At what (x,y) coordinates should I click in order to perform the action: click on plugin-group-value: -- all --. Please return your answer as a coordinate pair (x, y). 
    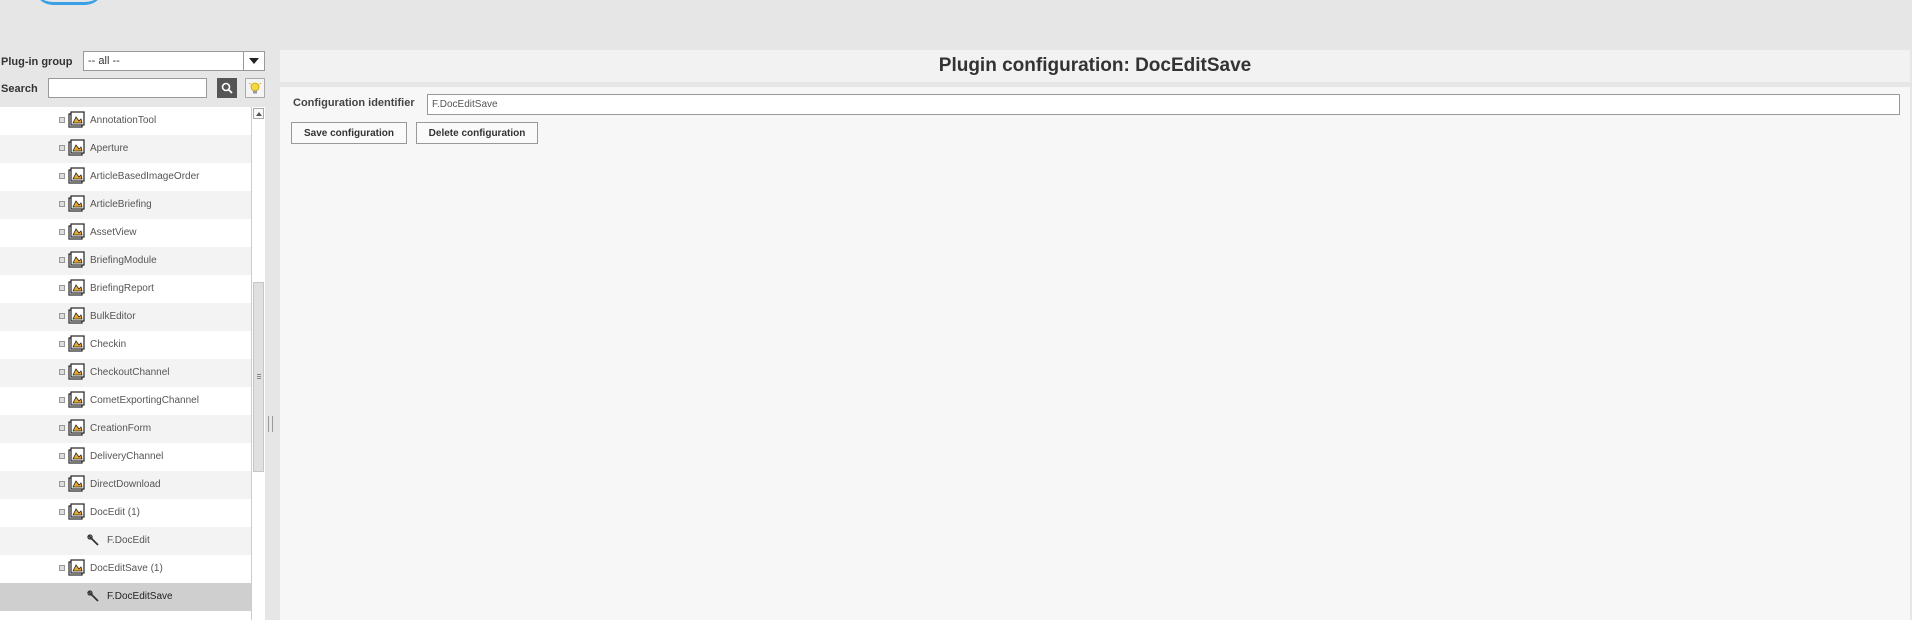
    Looking at the image, I should click on (104, 61).